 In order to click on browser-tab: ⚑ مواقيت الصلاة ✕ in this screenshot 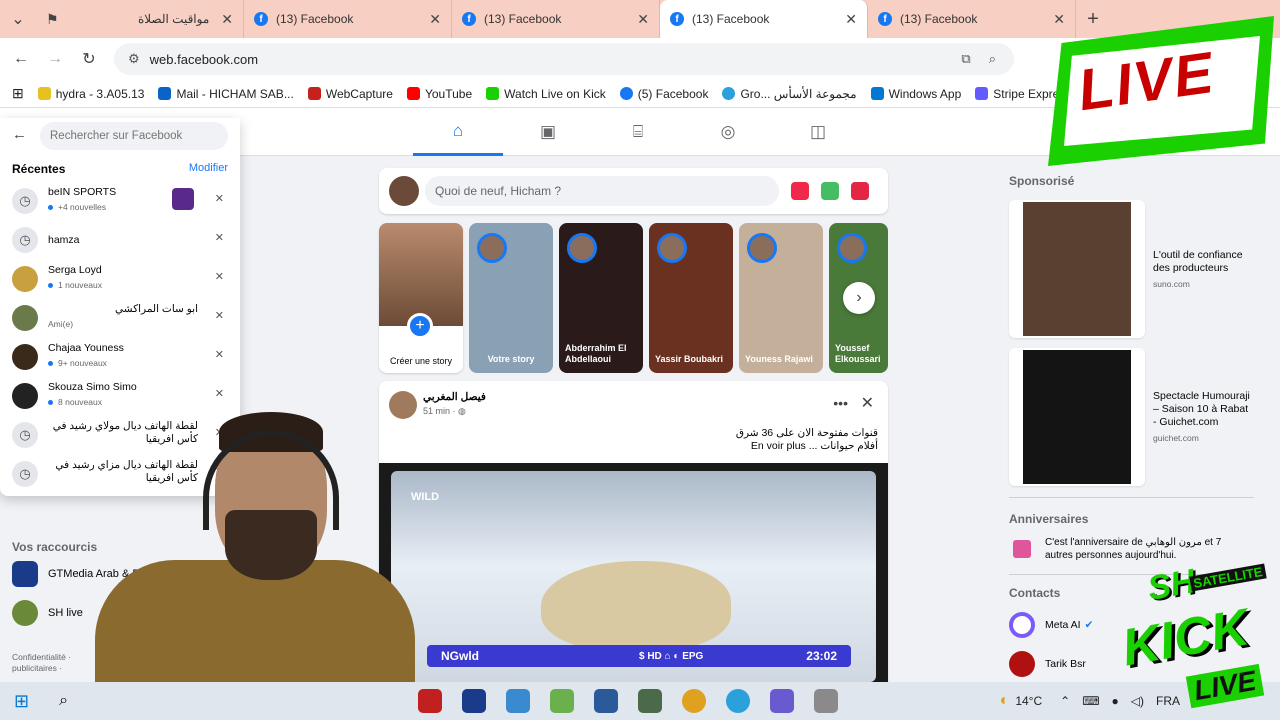, I will do `click(140, 19)`.